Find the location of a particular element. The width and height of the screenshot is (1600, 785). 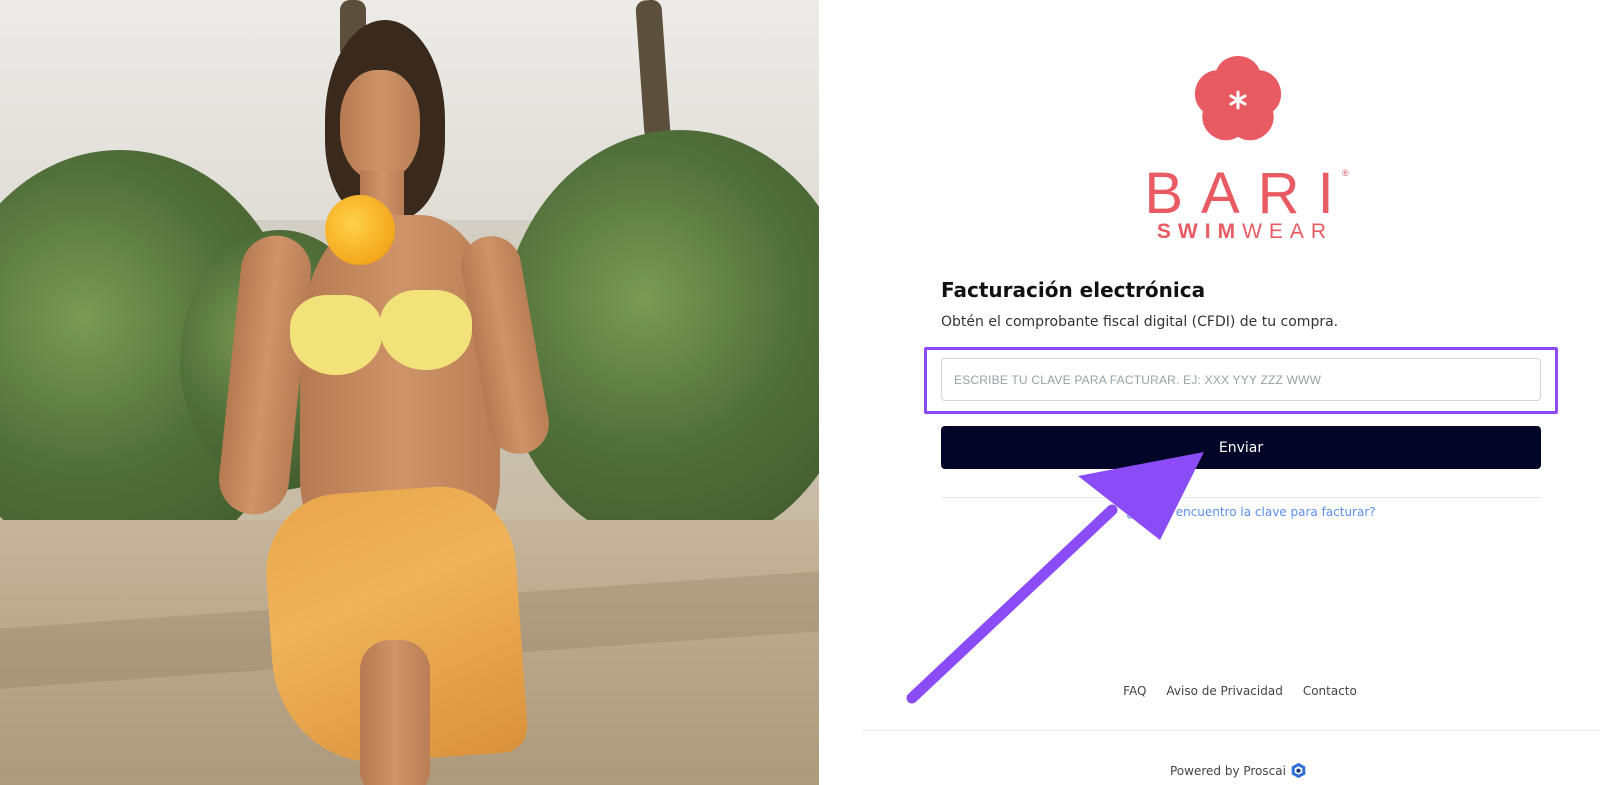

brand-subtitle: SWIMWEAR is located at coordinates (1242, 232).